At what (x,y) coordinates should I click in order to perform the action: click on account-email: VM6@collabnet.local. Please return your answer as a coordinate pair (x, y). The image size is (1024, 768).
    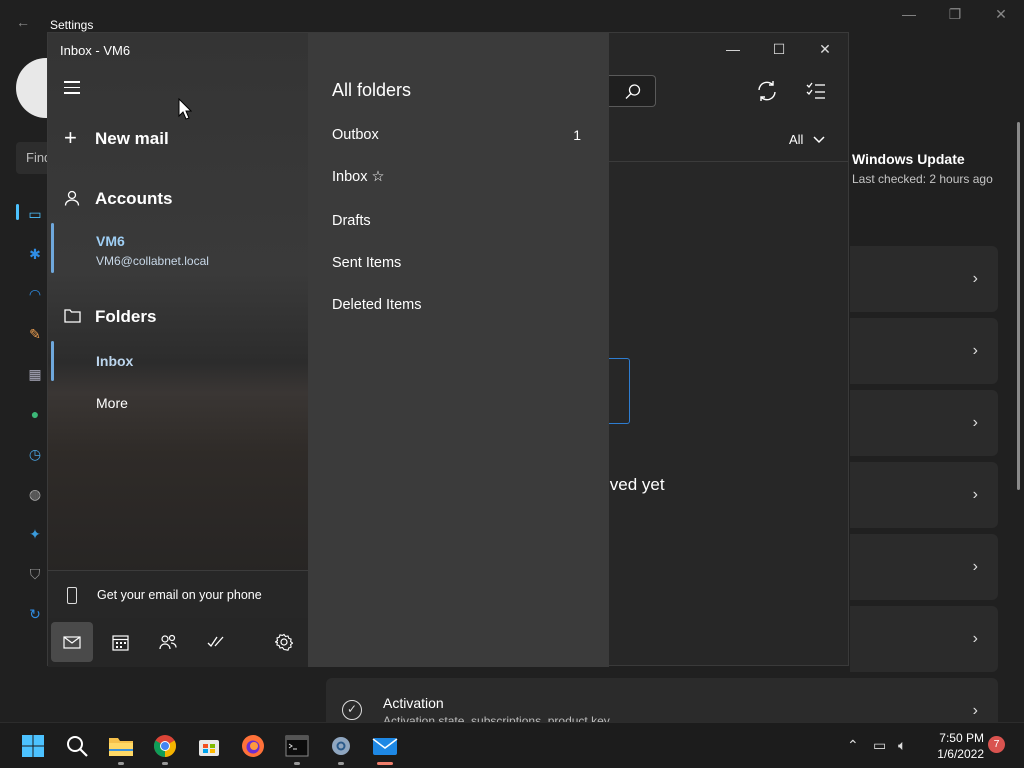
    Looking at the image, I should click on (152, 261).